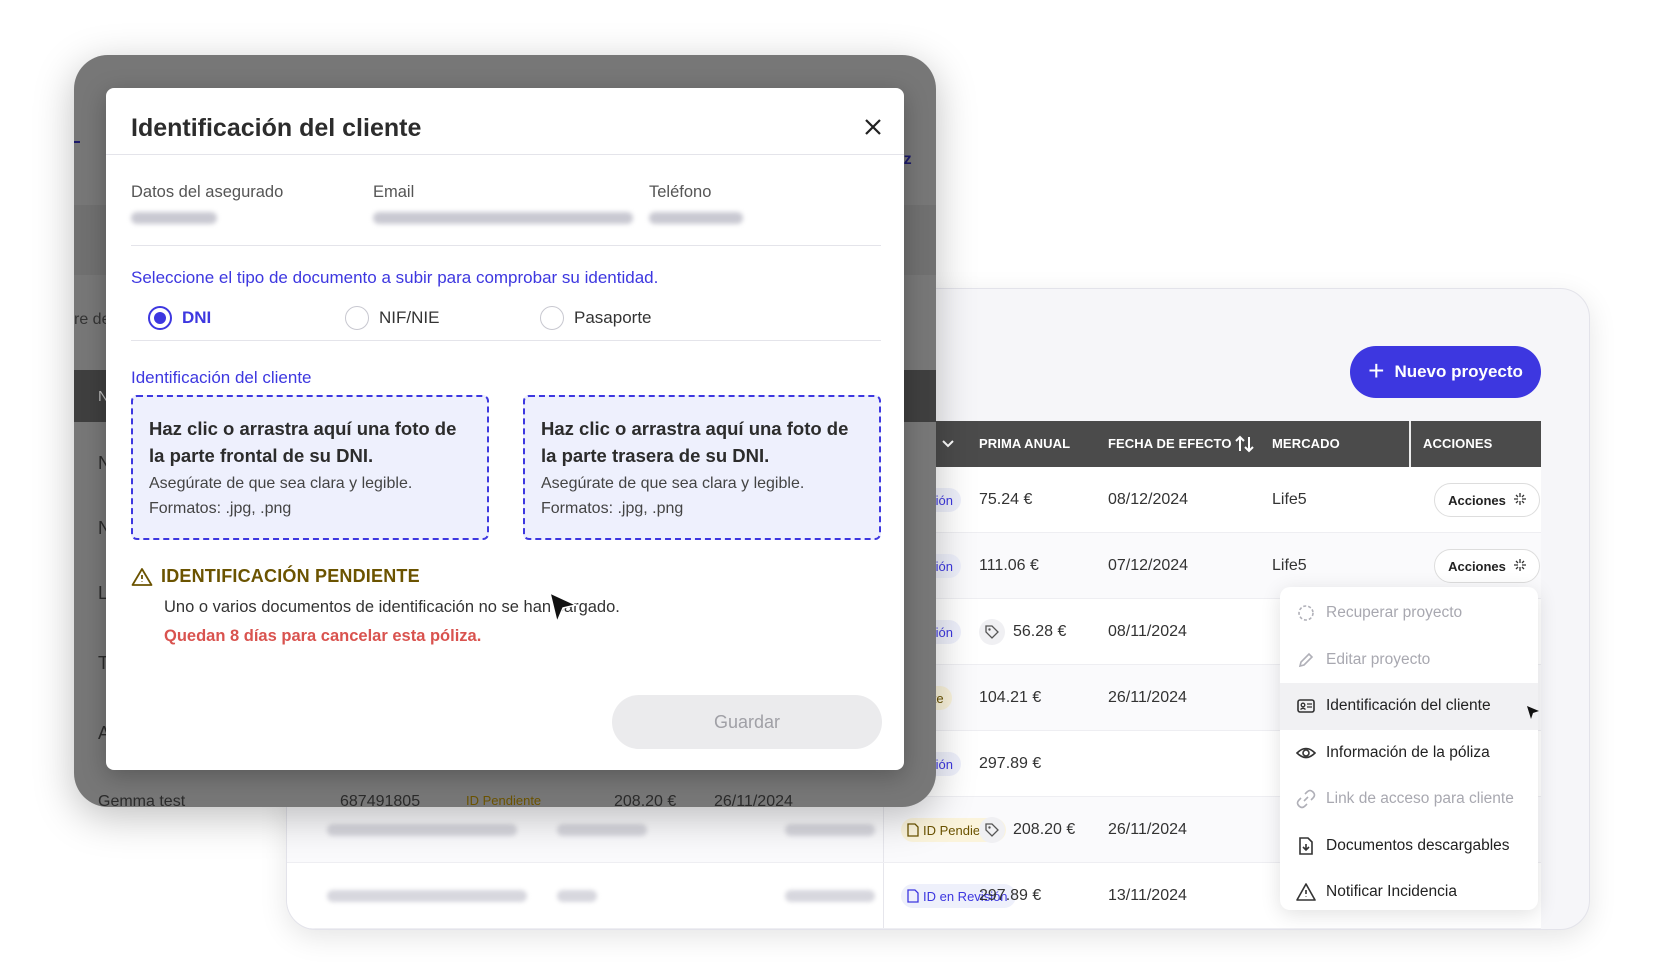  I want to click on sparkle-icon, so click(1519, 500).